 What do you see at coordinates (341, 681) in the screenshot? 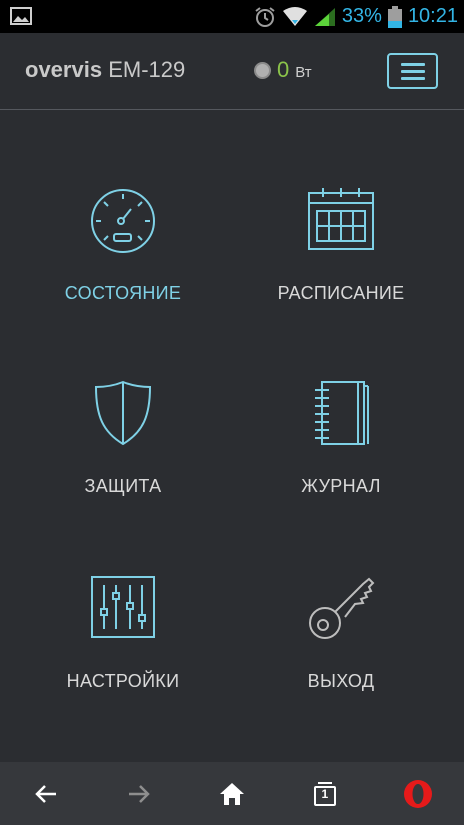
I see `tile-logout-label: ВЫХОД` at bounding box center [341, 681].